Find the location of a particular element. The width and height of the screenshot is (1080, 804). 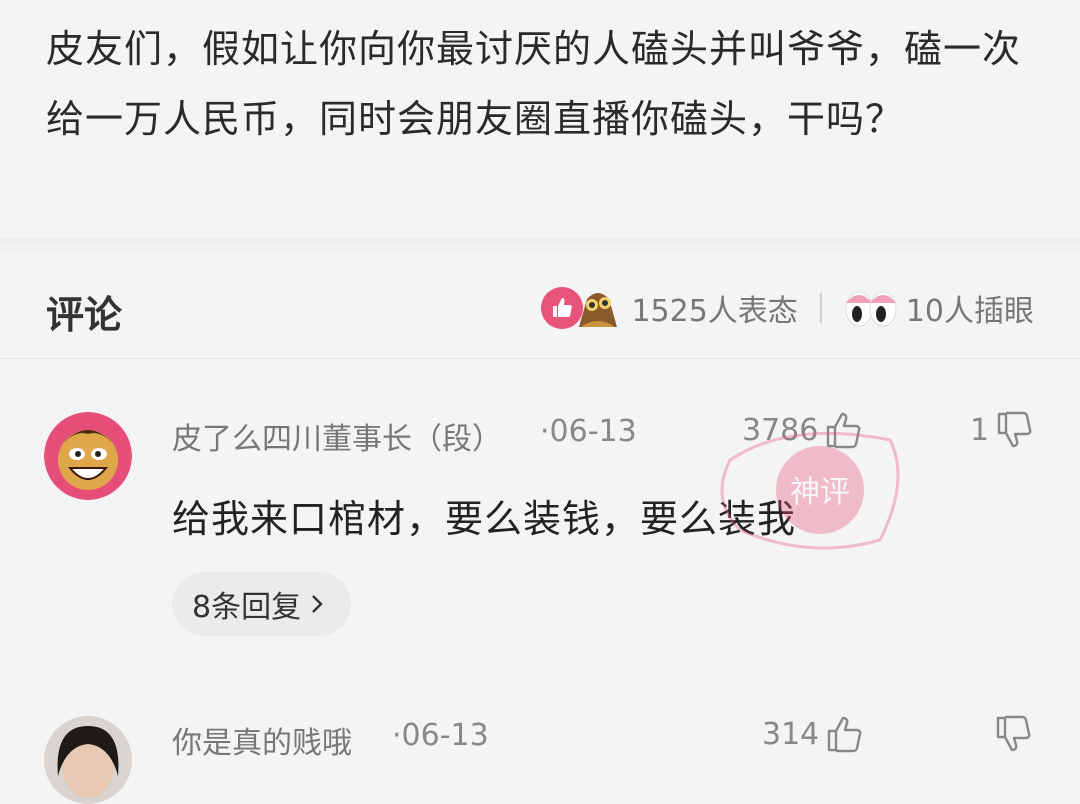

eyes-icon is located at coordinates (871, 308).